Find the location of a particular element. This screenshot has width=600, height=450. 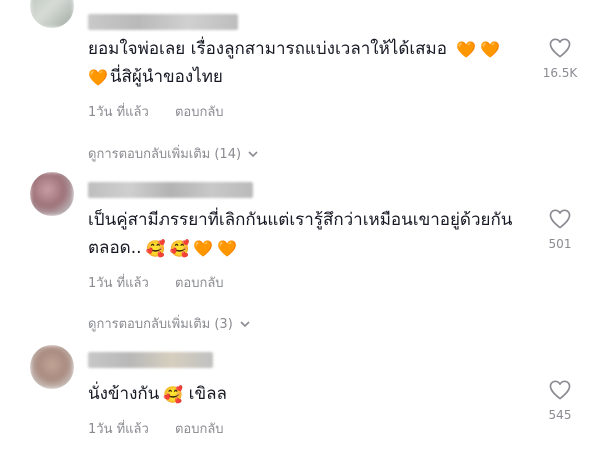

like-section: 16.5K is located at coordinates (560, 59).